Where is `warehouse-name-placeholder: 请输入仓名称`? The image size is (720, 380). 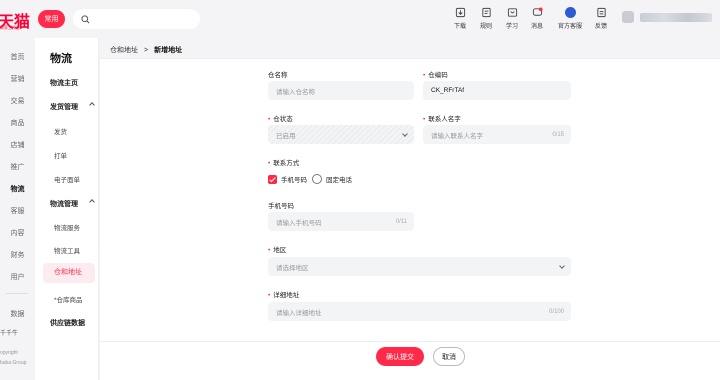
warehouse-name-placeholder: 请输入仓名称 is located at coordinates (295, 92).